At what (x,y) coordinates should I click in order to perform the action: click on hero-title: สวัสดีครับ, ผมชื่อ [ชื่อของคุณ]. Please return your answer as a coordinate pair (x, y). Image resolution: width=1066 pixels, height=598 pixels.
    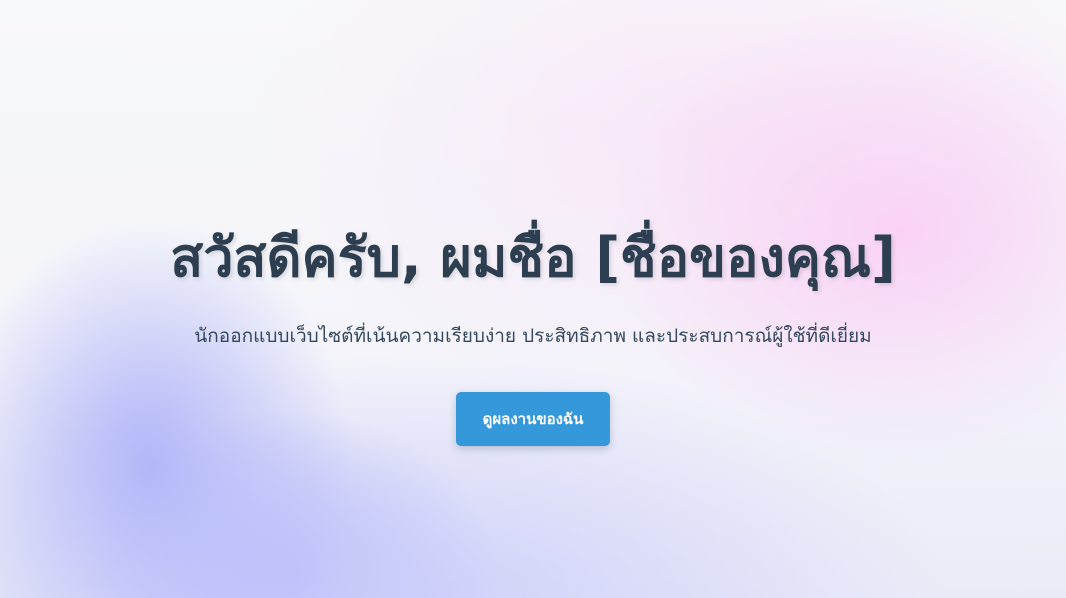
    Looking at the image, I should click on (533, 257).